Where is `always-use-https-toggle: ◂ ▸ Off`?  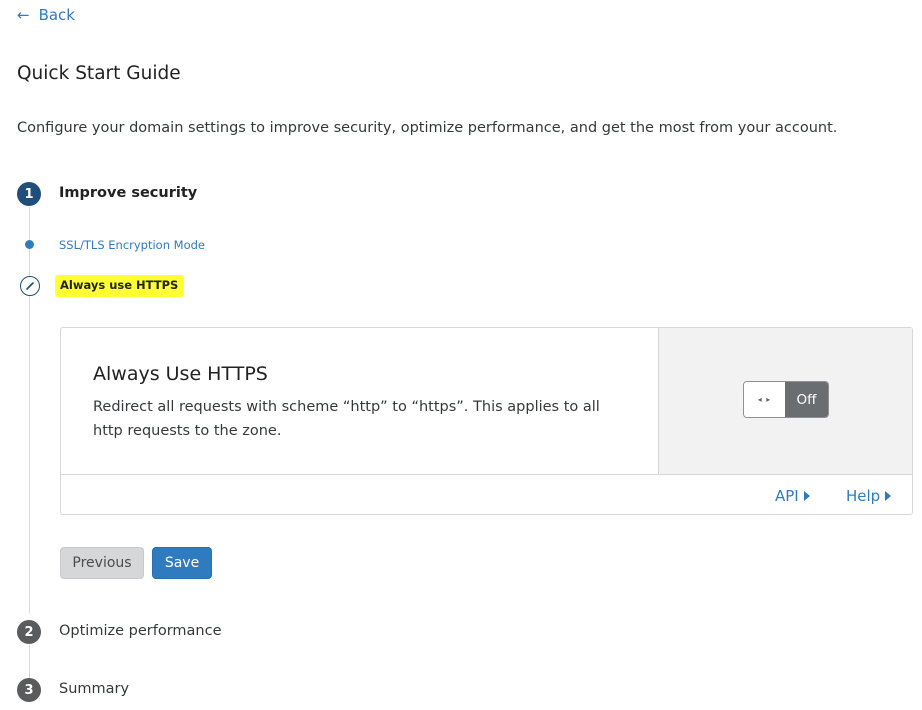 always-use-https-toggle: ◂ ▸ Off is located at coordinates (786, 399).